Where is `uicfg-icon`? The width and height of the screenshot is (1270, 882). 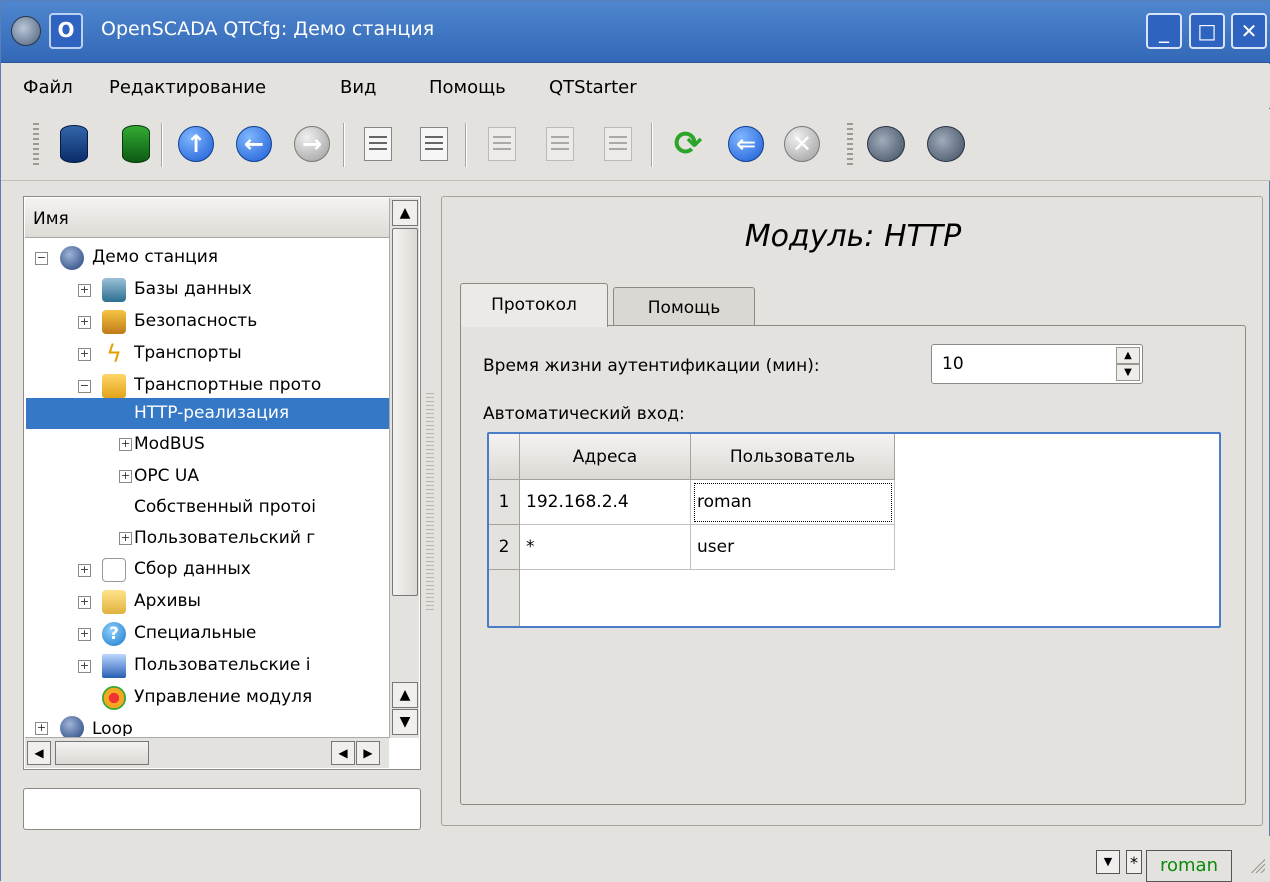 uicfg-icon is located at coordinates (946, 144).